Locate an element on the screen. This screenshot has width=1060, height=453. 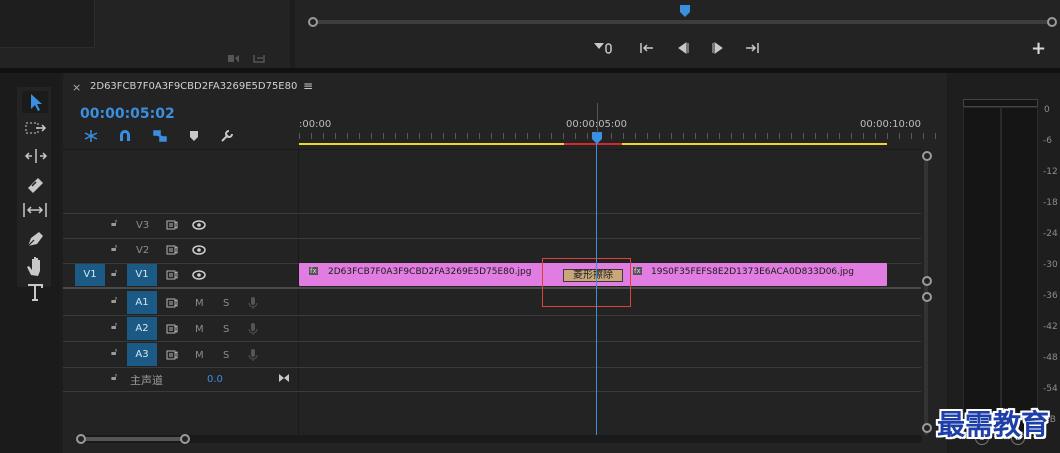
video-scroll-top-handle is located at coordinates (927, 156).